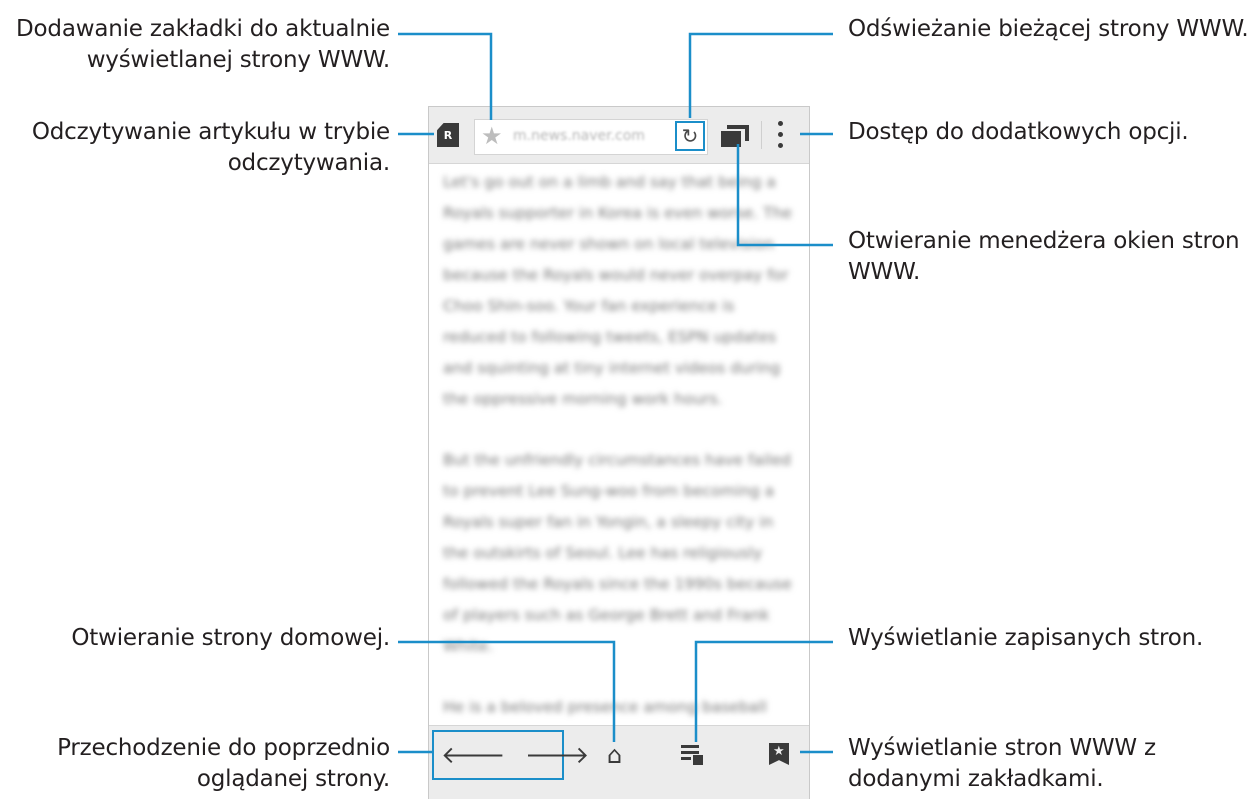 Image resolution: width=1252 pixels, height=799 pixels. Describe the element at coordinates (579, 136) in the screenshot. I see `url-text: m.news.naver.com` at that location.